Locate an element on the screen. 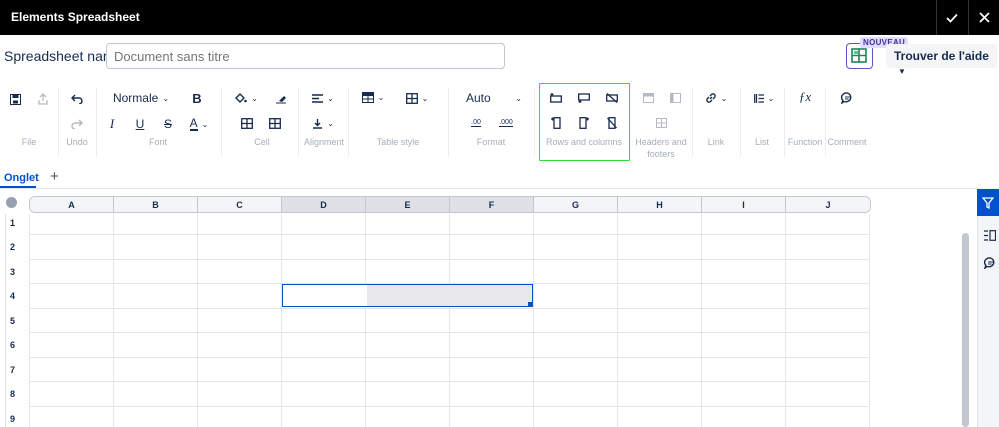 This screenshot has width=999, height=427. vertical-align-dropdown: ⌄ is located at coordinates (323, 123).